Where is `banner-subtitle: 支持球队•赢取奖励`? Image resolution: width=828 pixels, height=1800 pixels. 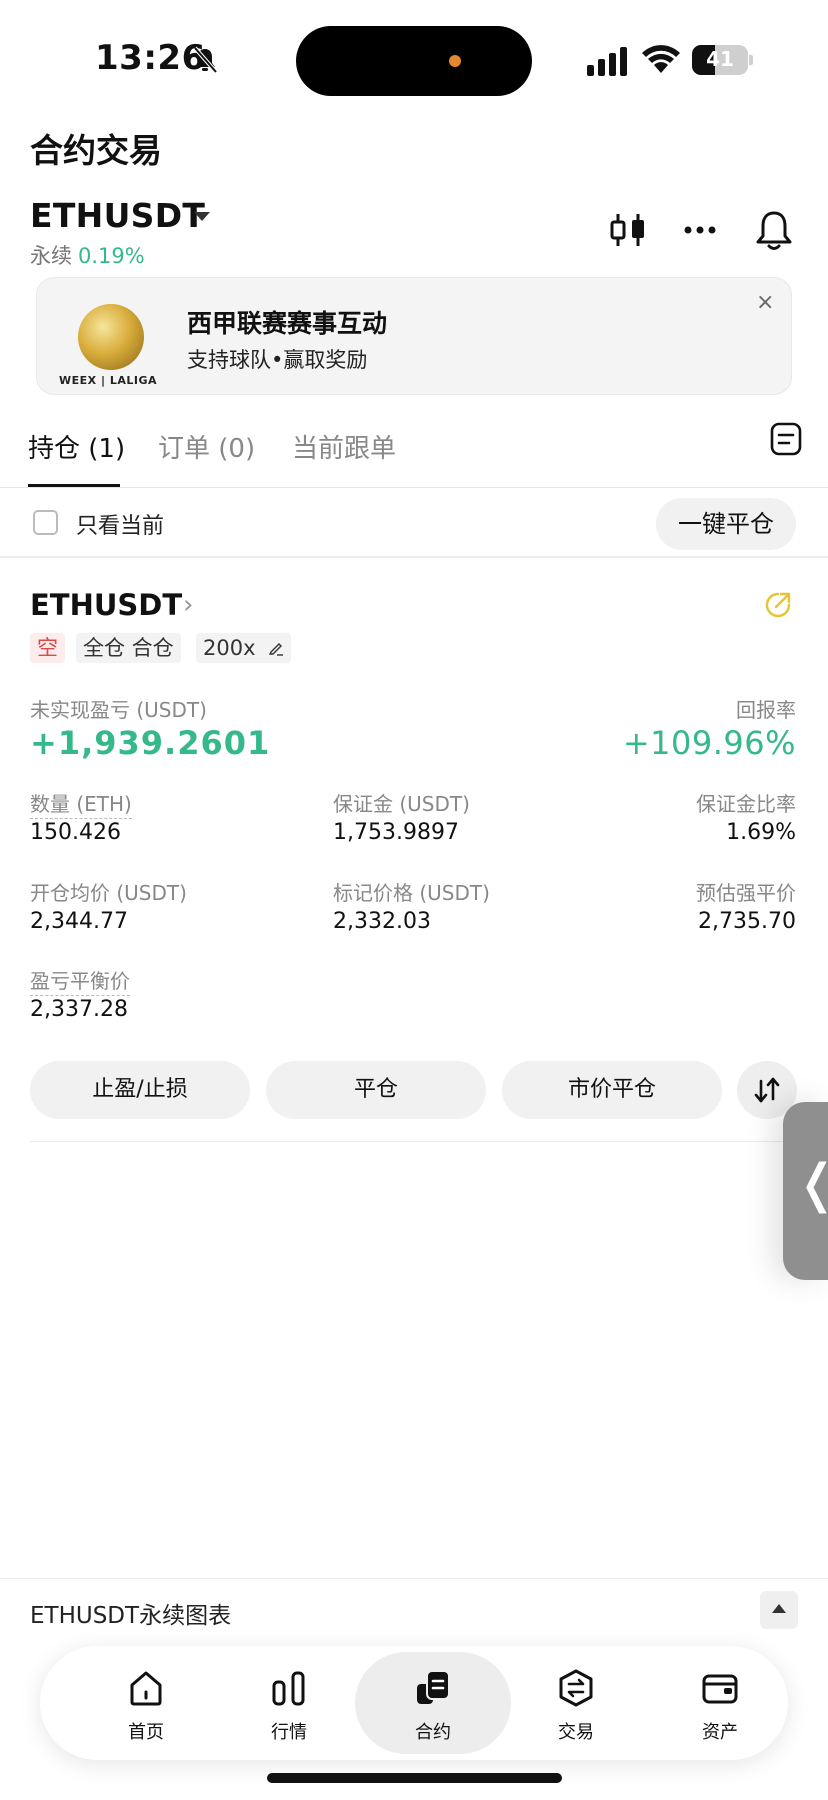 banner-subtitle: 支持球队•赢取奖励 is located at coordinates (277, 360).